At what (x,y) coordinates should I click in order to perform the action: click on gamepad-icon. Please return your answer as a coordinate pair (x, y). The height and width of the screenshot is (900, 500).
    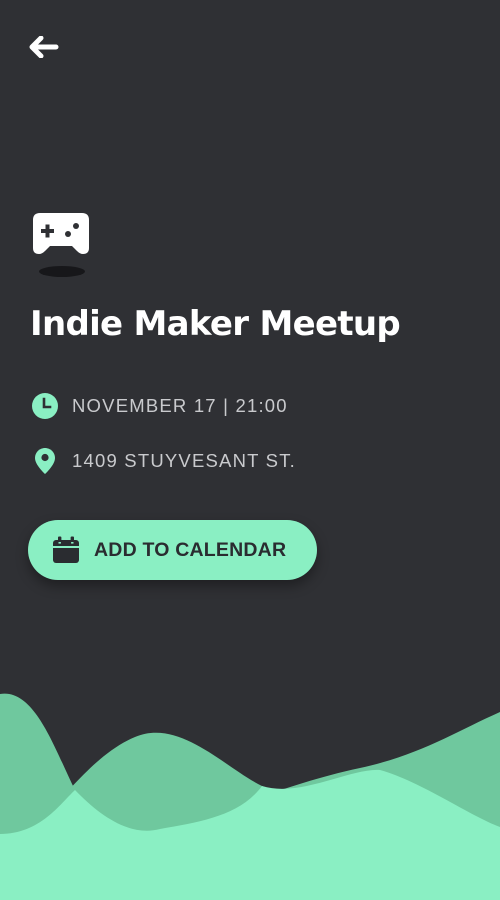
    Looking at the image, I should click on (61, 233).